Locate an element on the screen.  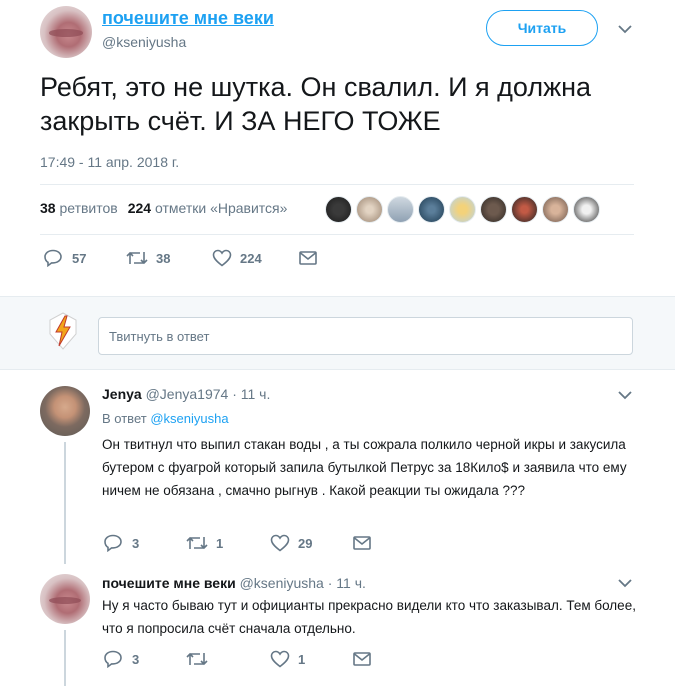
reply-action: 57 is located at coordinates (85, 258).